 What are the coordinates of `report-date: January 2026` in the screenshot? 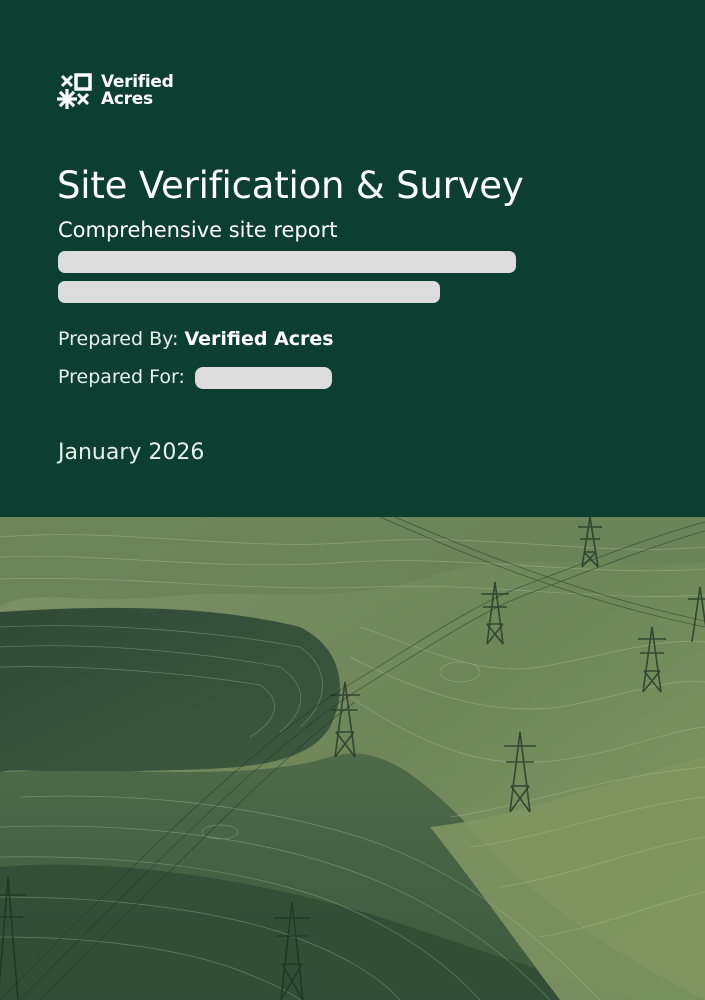 It's located at (131, 452).